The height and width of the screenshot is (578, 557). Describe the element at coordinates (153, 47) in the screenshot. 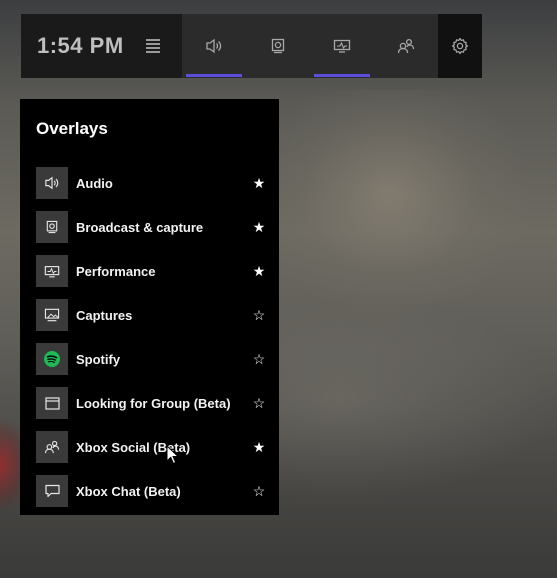

I see `menu-icon` at that location.